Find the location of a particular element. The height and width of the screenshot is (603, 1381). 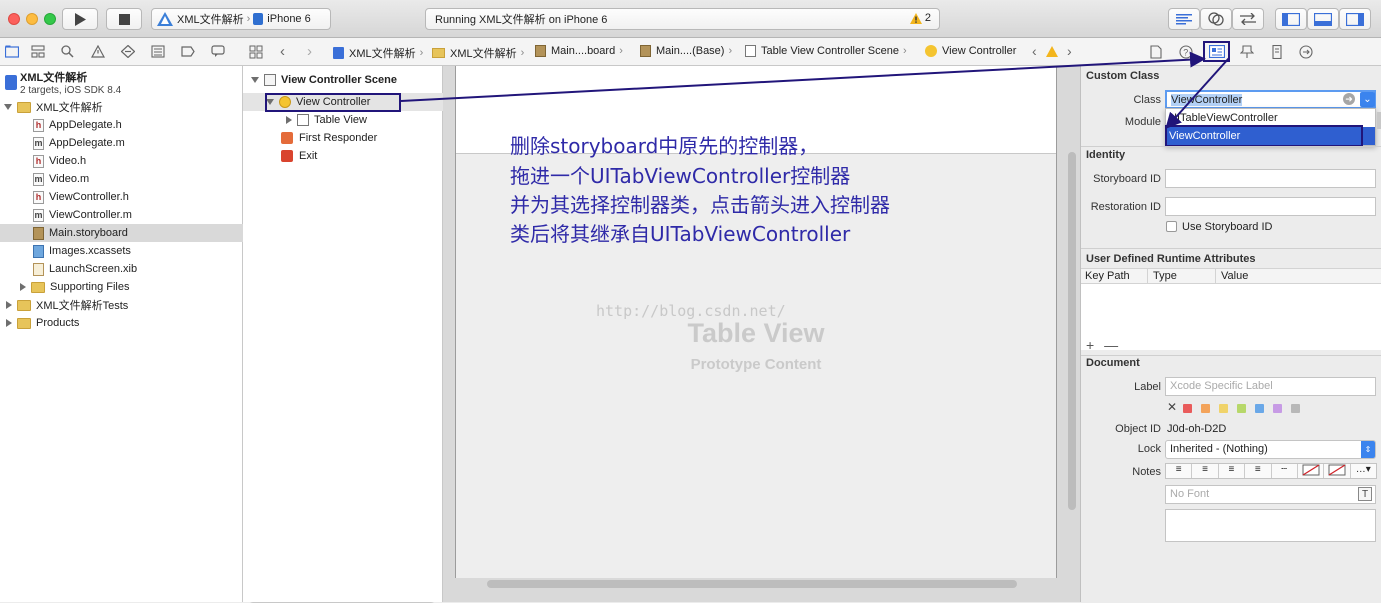

add-remove-attribute-buttons: + — is located at coordinates (1103, 345).